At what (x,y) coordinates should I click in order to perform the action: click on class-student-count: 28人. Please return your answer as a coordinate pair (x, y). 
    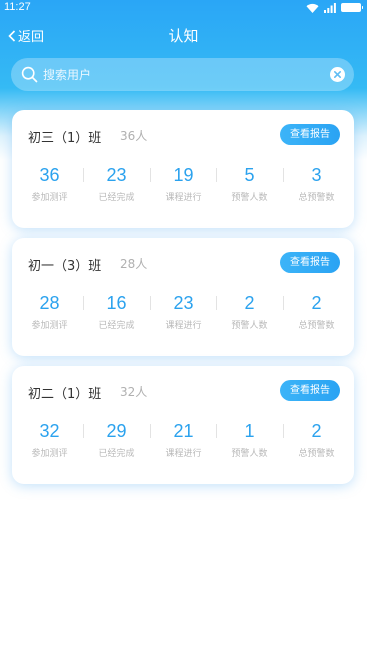
    Looking at the image, I should click on (134, 264).